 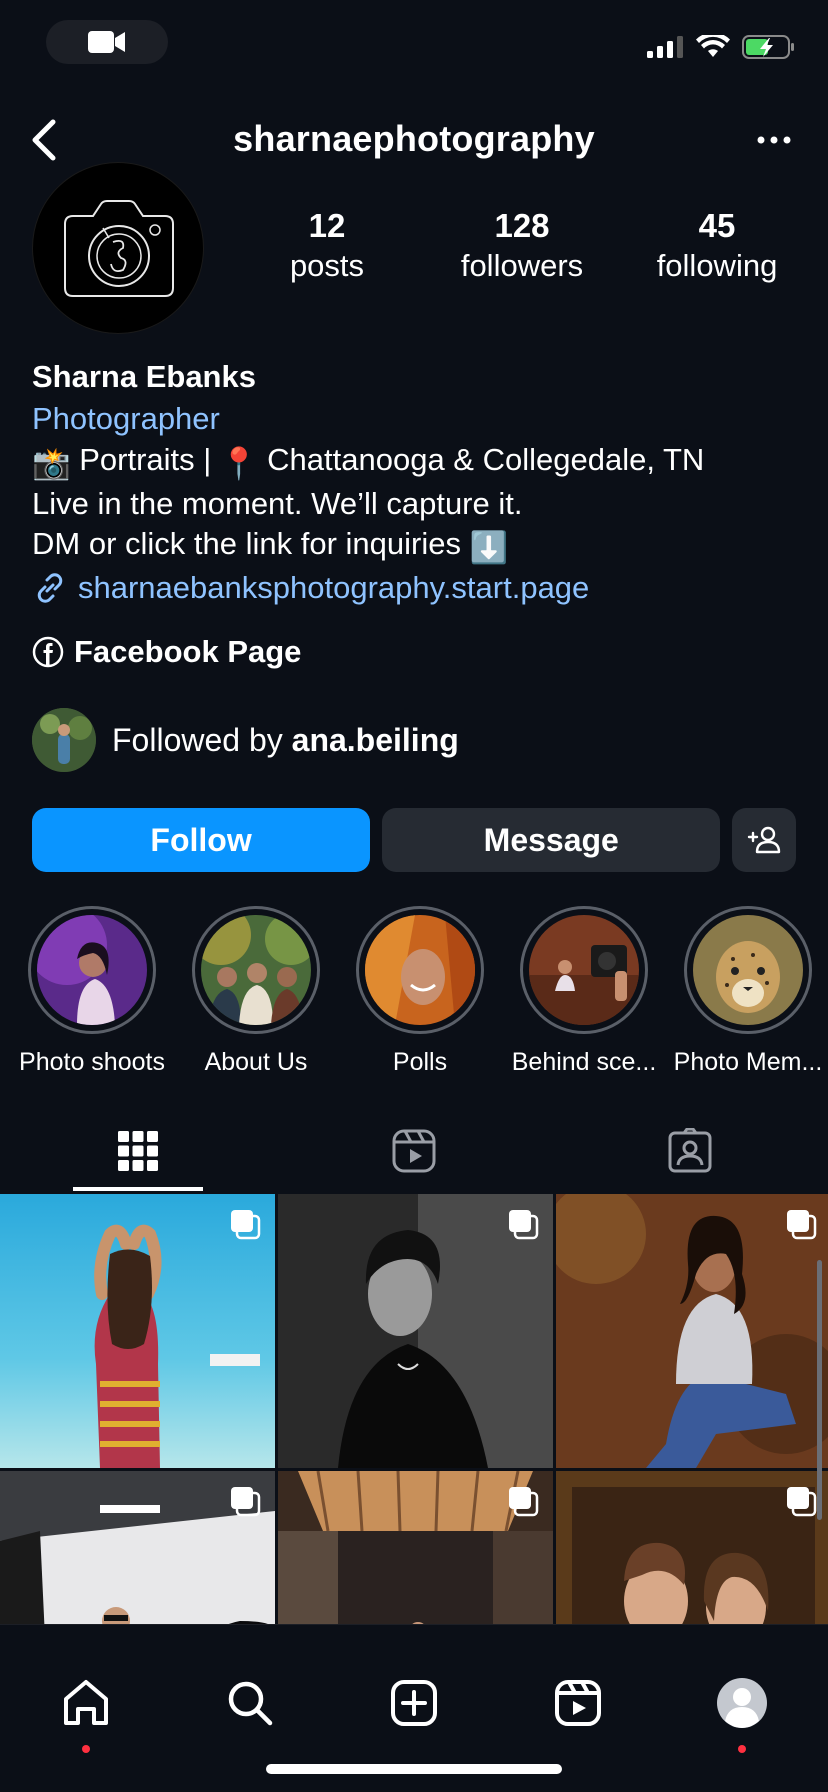 I want to click on highlight-label: Polls, so click(x=420, y=1062).